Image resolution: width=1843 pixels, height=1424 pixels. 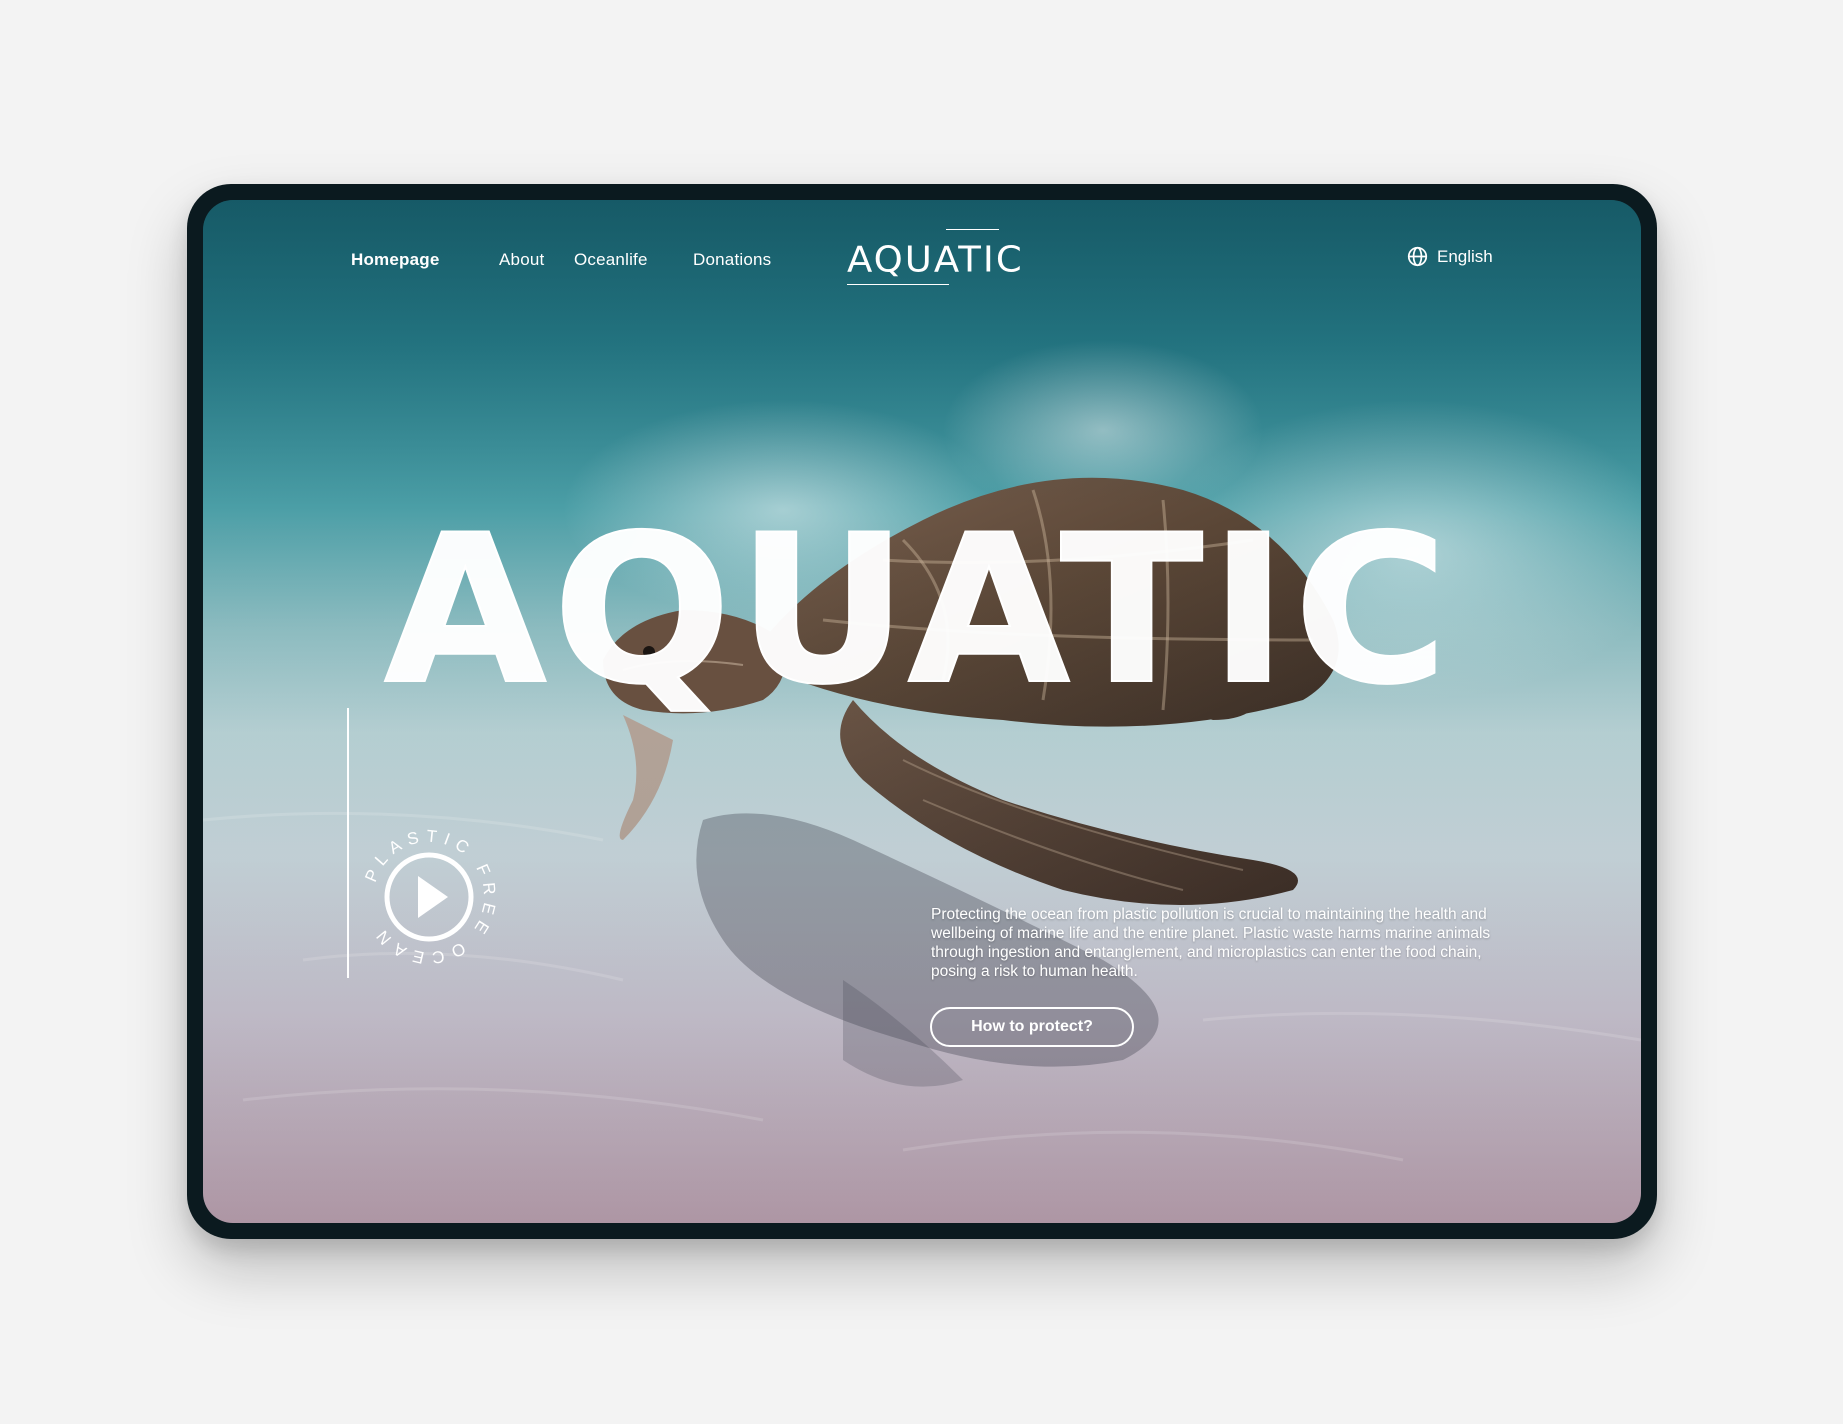 I want to click on language-selector: English, so click(x=1450, y=256).